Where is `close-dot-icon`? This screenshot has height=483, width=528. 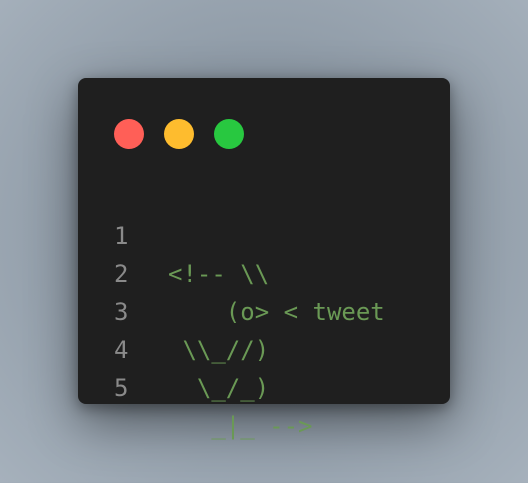
close-dot-icon is located at coordinates (129, 134).